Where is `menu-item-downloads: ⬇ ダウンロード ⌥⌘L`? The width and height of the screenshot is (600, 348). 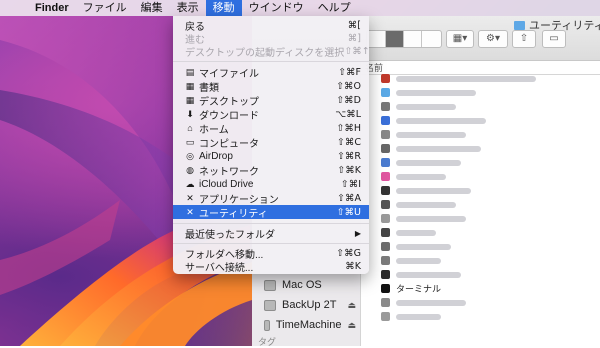
menu-item-downloads: ⬇ ダウンロード ⌥⌘L is located at coordinates (271, 114).